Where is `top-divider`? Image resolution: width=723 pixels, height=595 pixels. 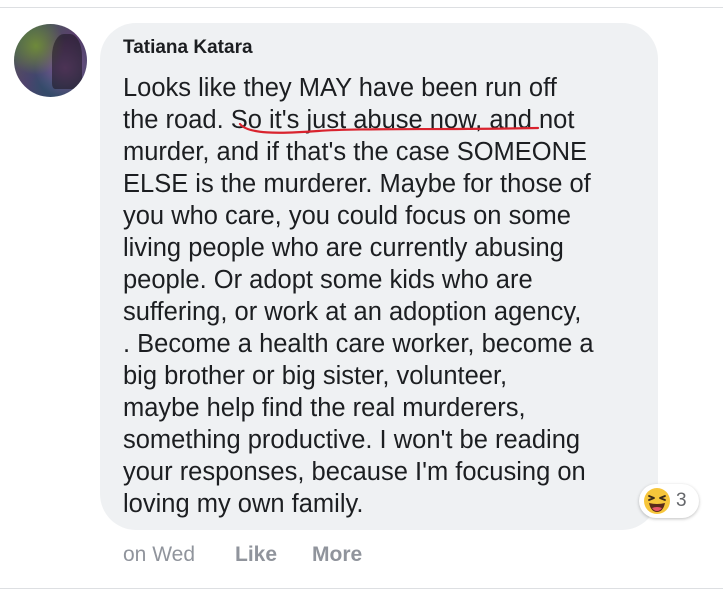
top-divider is located at coordinates (361, 7).